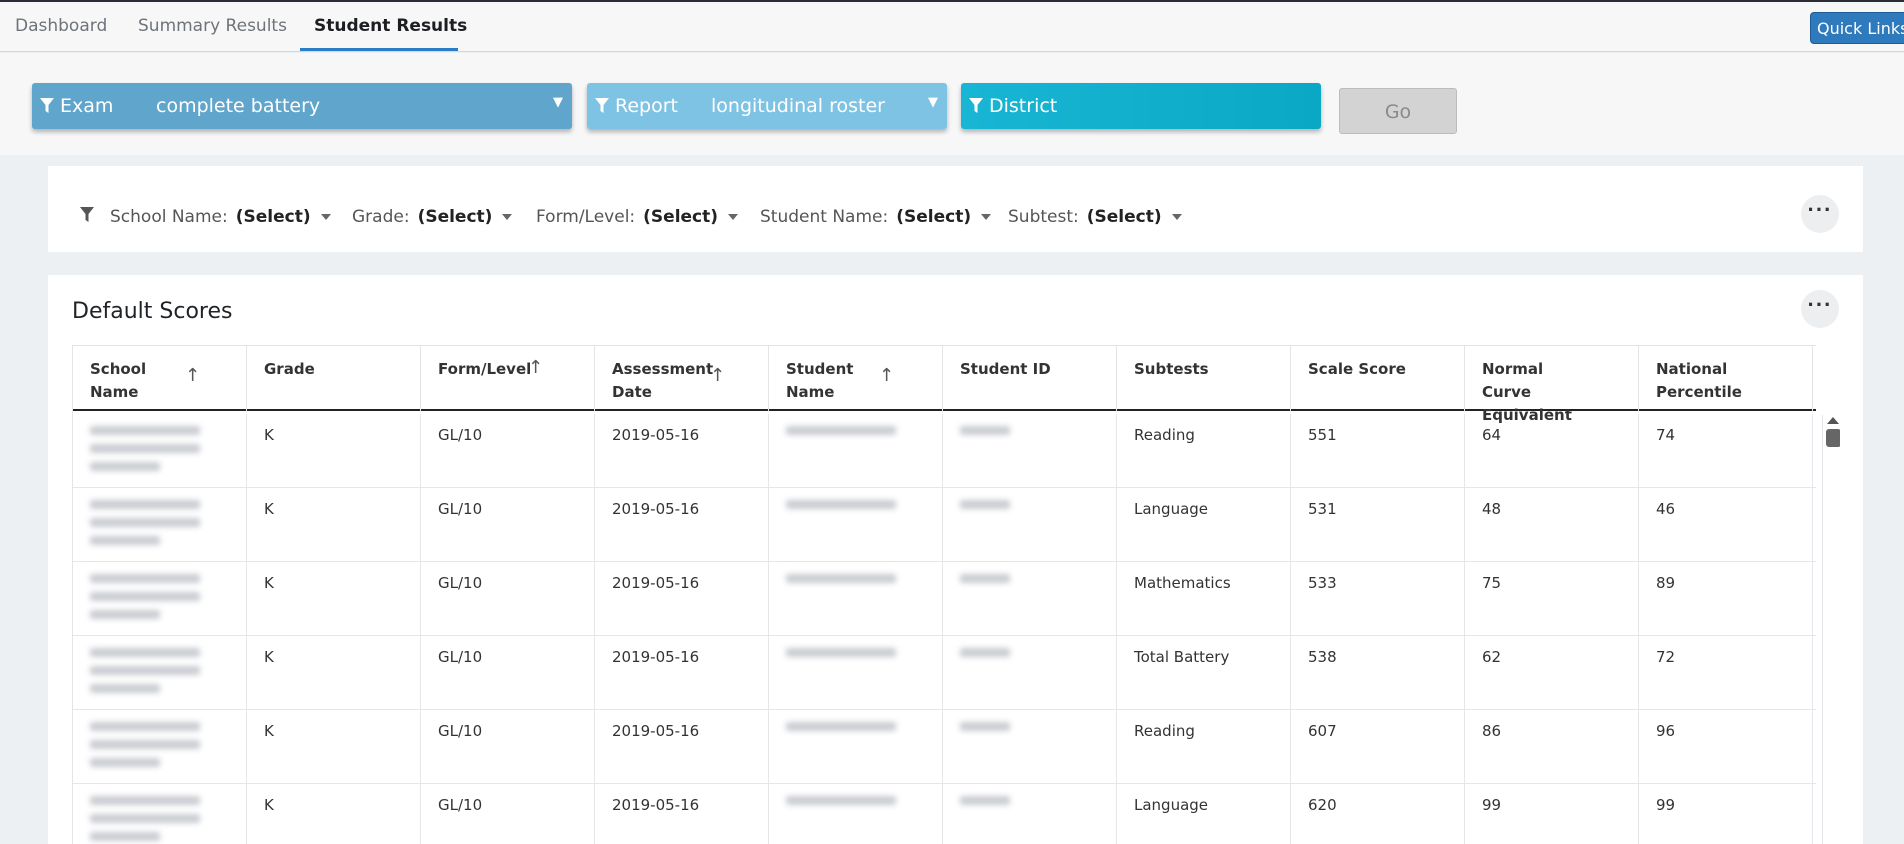 The width and height of the screenshot is (1904, 844). I want to click on subtest-filter-label: Subtest:, so click(1043, 217).